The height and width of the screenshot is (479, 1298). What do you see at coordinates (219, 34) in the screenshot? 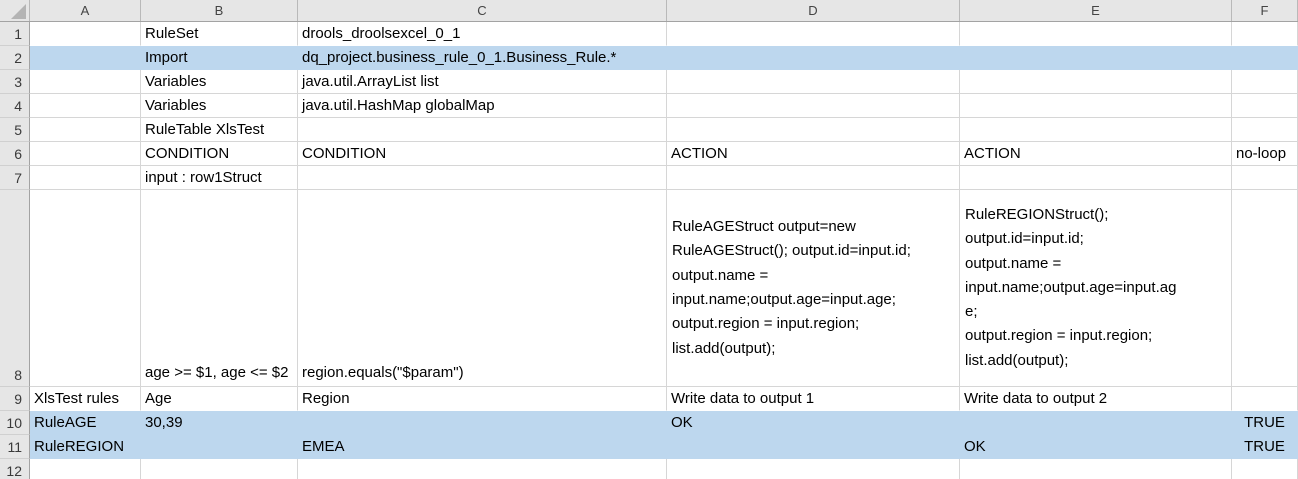
I see `cell-B1: RuleSet` at bounding box center [219, 34].